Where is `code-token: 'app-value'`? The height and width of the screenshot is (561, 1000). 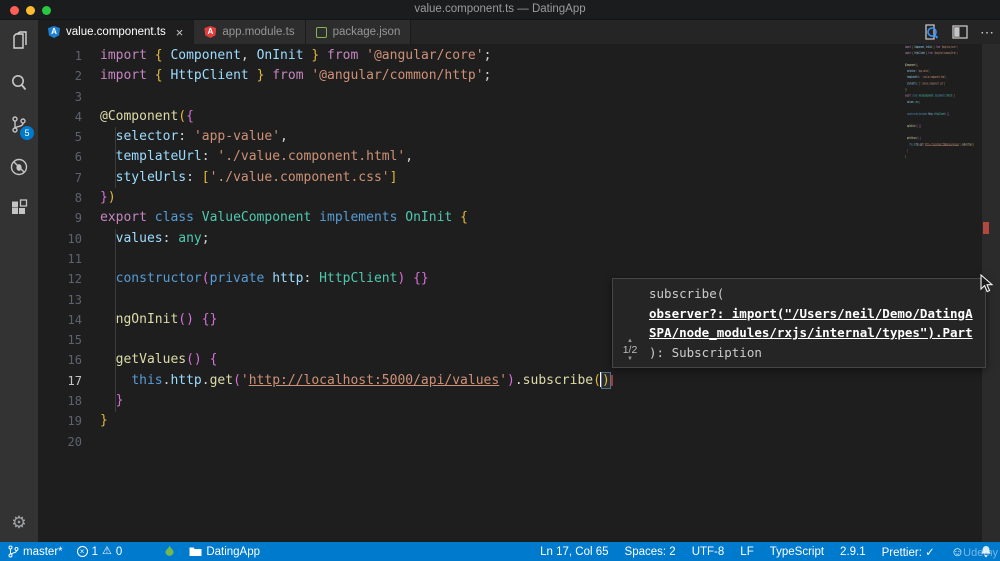 code-token: 'app-value' is located at coordinates (237, 137).